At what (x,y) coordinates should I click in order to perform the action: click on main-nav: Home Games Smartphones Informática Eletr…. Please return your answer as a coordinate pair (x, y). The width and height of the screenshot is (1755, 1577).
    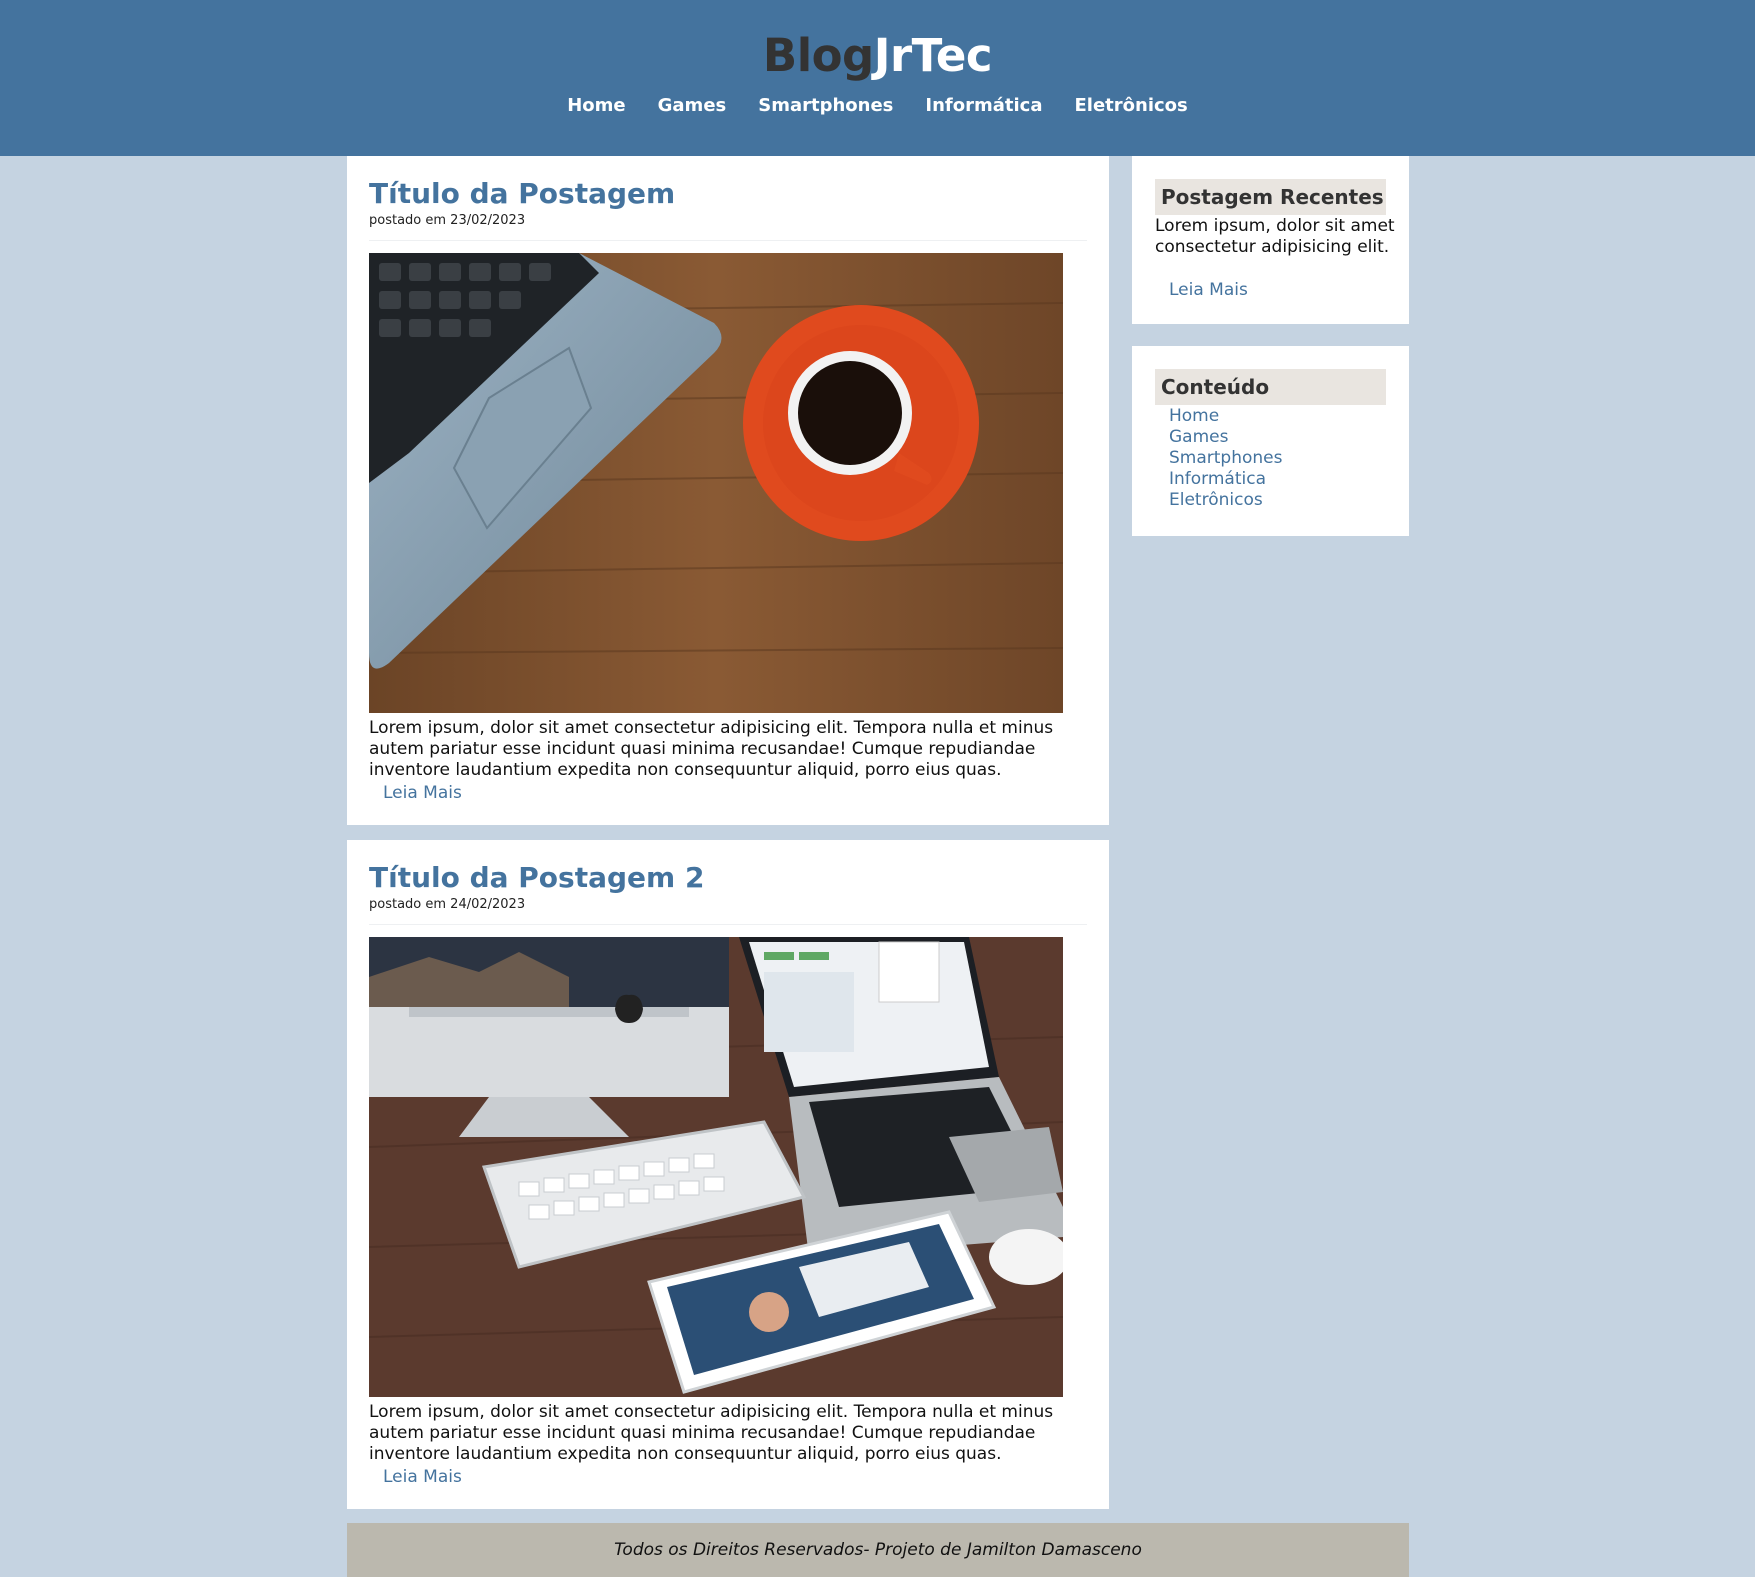
    Looking at the image, I should click on (877, 106).